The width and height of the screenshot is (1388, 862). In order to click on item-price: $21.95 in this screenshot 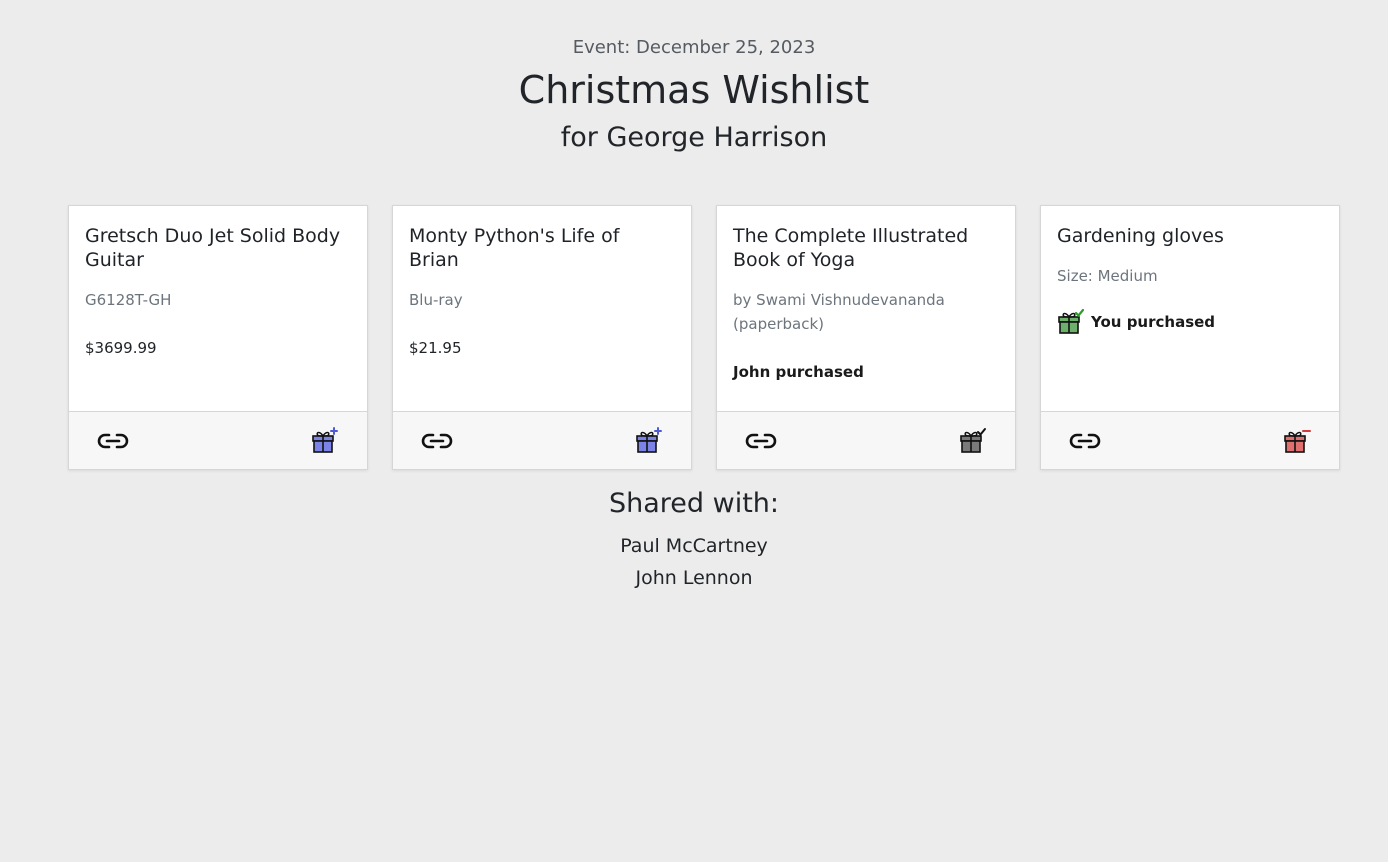, I will do `click(435, 348)`.